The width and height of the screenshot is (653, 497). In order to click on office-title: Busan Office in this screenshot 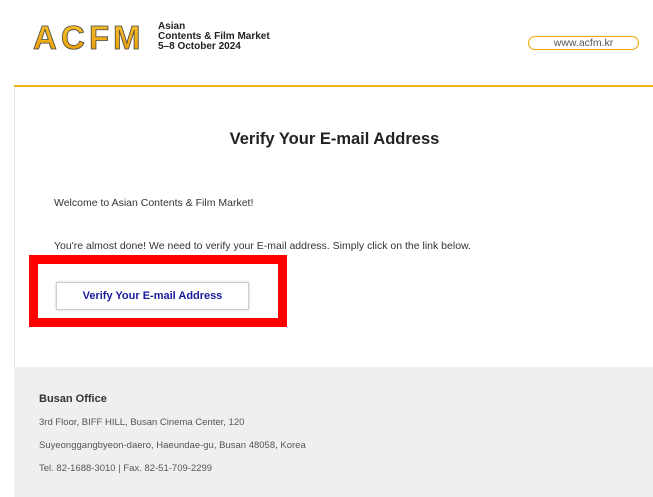, I will do `click(73, 399)`.